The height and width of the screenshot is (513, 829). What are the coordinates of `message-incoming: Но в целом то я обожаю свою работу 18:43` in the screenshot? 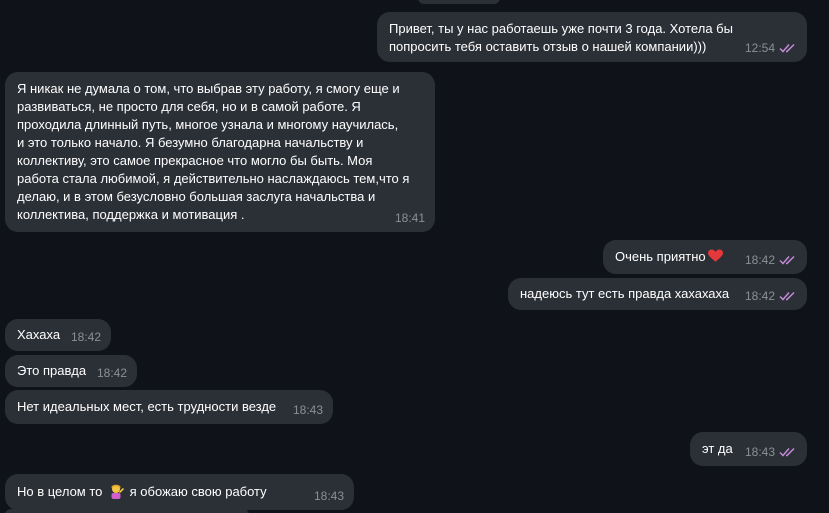 It's located at (179, 492).